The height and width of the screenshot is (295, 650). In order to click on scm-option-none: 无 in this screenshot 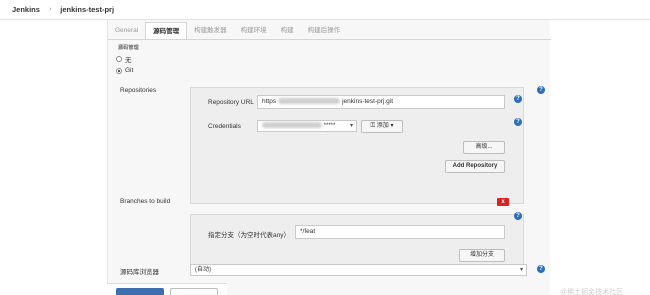, I will do `click(124, 59)`.